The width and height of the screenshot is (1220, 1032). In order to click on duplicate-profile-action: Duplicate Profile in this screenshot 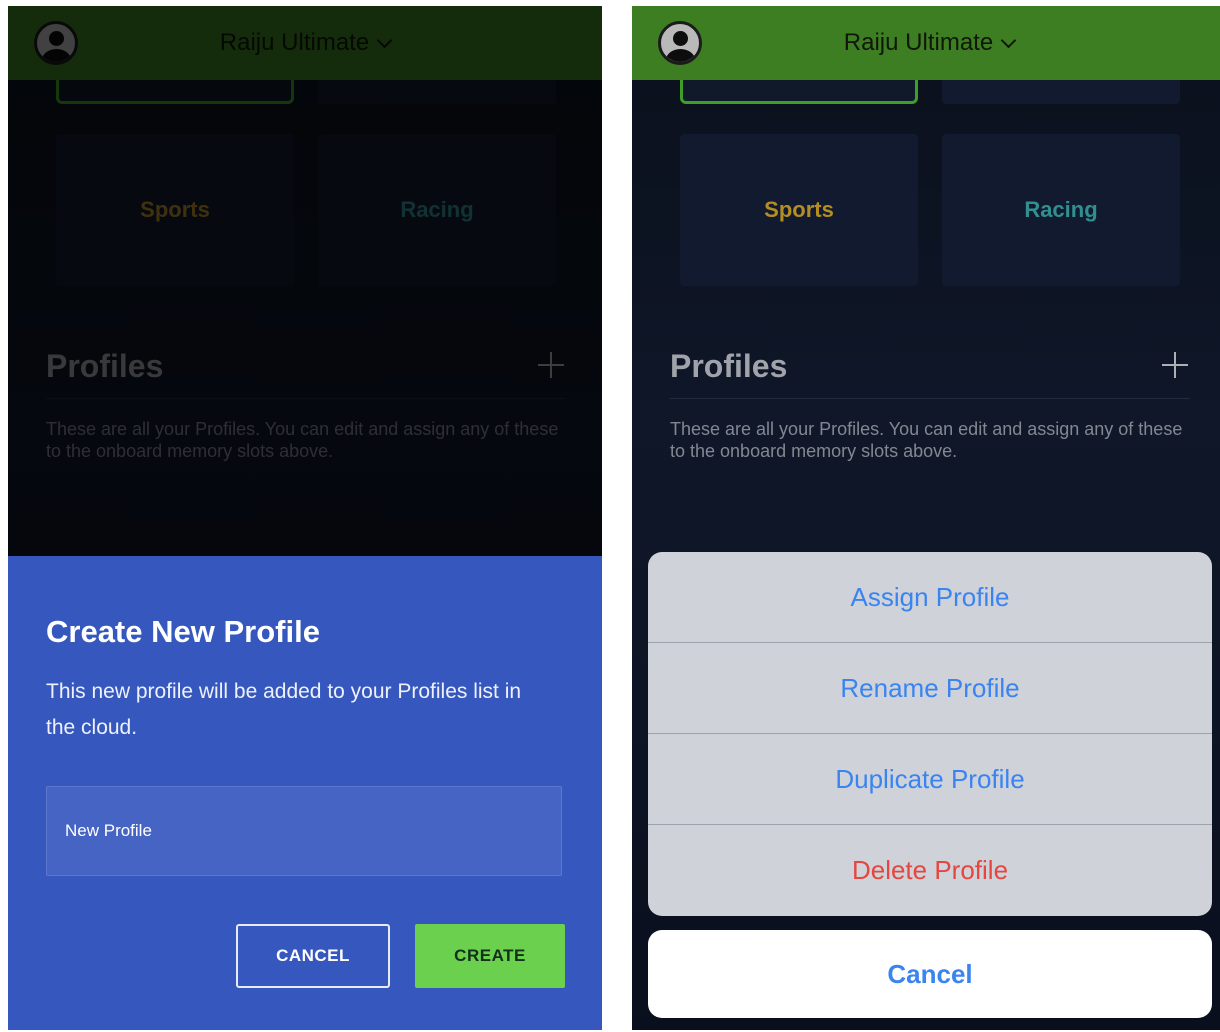, I will do `click(930, 779)`.